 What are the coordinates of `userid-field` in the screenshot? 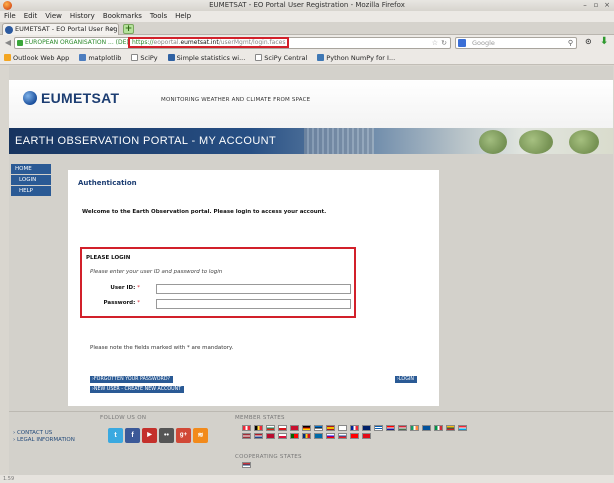 It's located at (253, 289).